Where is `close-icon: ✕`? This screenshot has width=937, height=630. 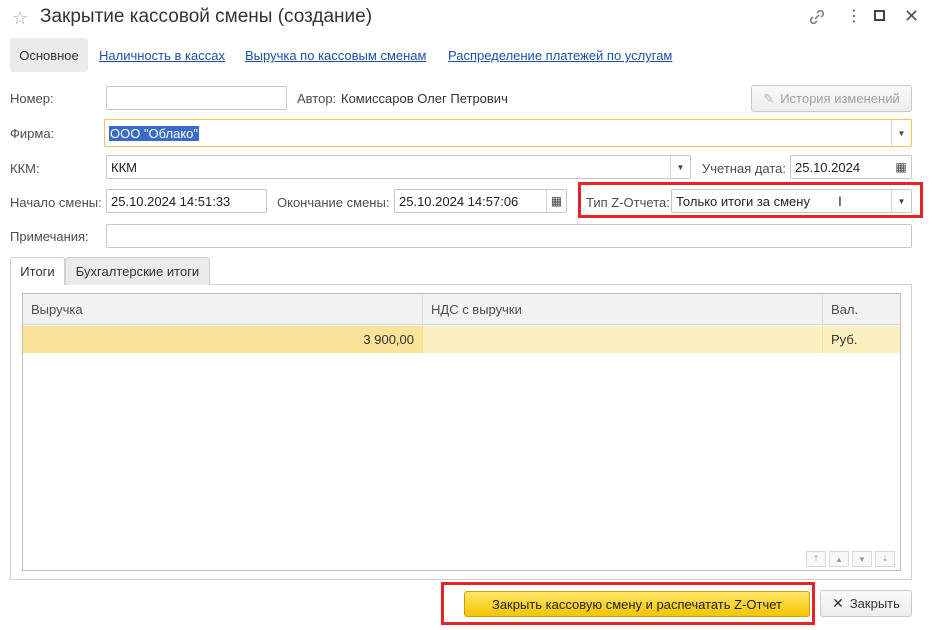
close-icon: ✕ is located at coordinates (911, 16).